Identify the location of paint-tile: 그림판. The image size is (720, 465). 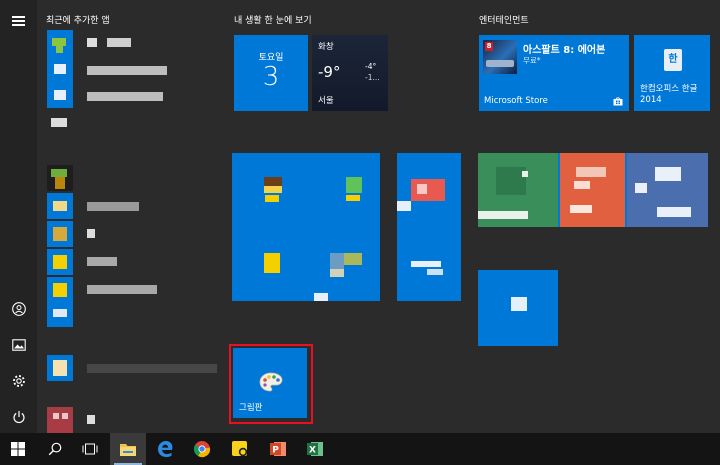
(270, 383).